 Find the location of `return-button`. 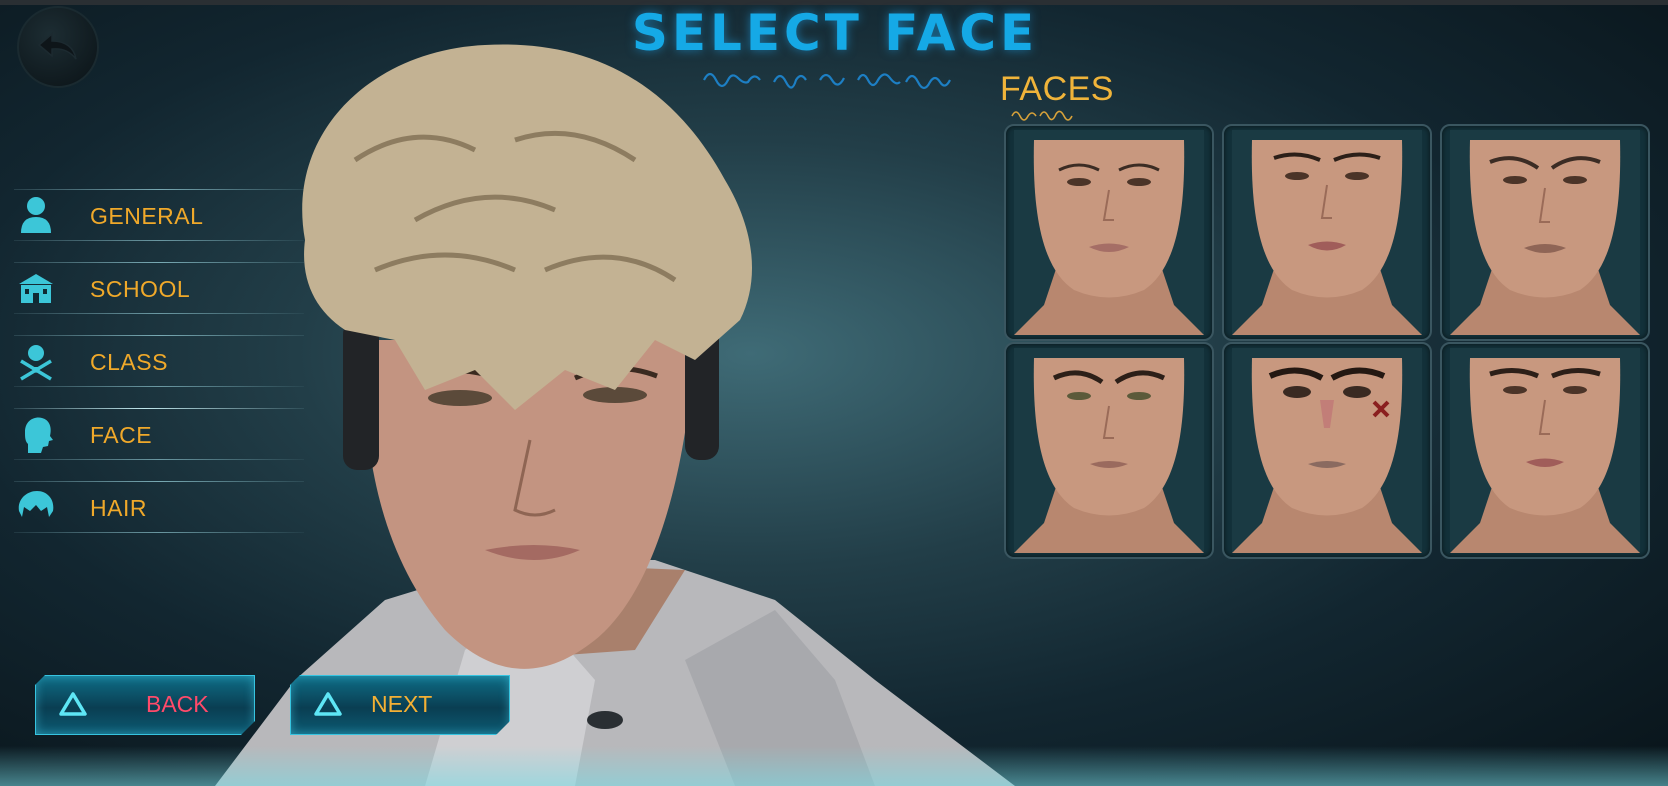

return-button is located at coordinates (58, 47).